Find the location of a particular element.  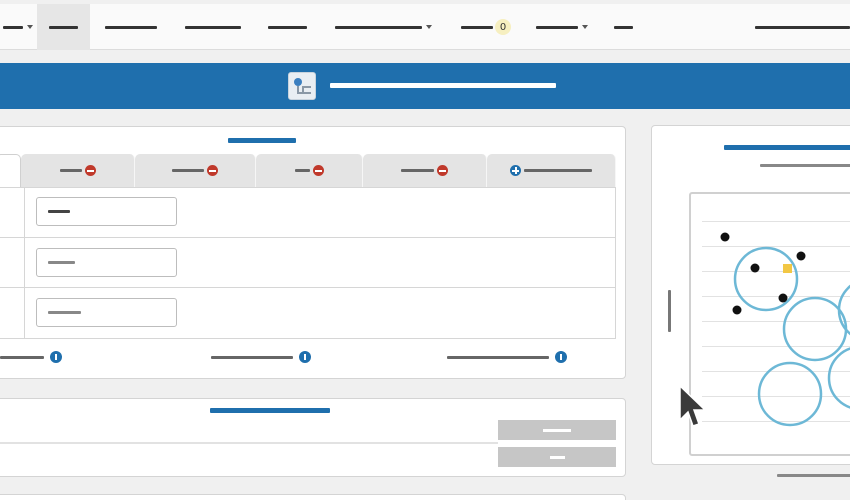

mouse-pointer-icon is located at coordinates (692, 405).